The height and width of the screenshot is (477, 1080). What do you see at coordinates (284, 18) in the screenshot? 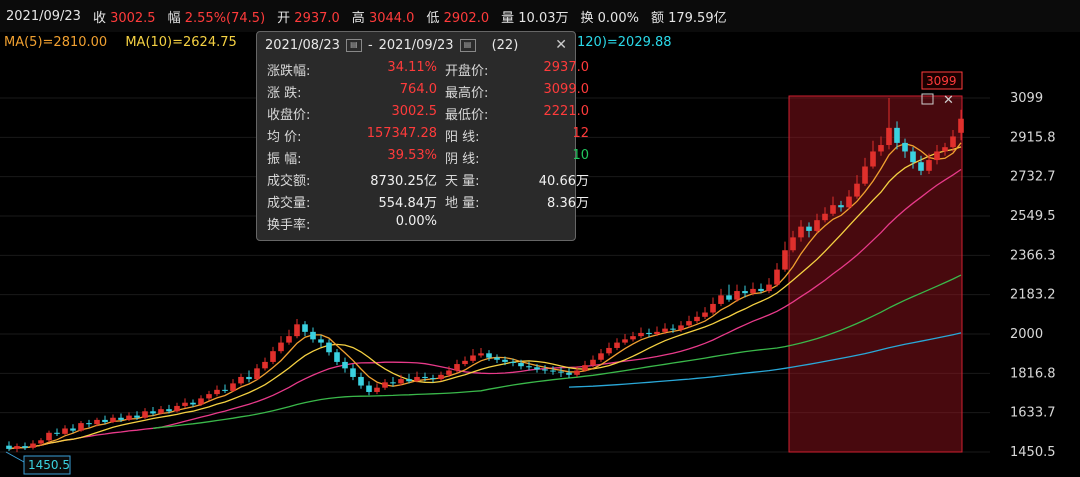
I see `open-label: 开` at bounding box center [284, 18].